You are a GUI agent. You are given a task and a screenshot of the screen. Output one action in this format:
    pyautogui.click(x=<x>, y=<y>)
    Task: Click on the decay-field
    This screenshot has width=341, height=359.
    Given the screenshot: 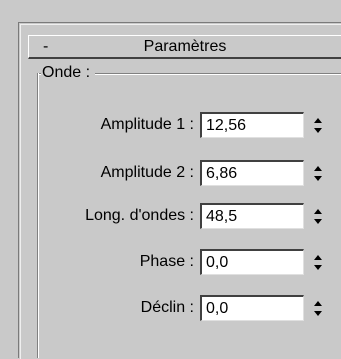 What is the action you would take?
    pyautogui.click(x=252, y=308)
    